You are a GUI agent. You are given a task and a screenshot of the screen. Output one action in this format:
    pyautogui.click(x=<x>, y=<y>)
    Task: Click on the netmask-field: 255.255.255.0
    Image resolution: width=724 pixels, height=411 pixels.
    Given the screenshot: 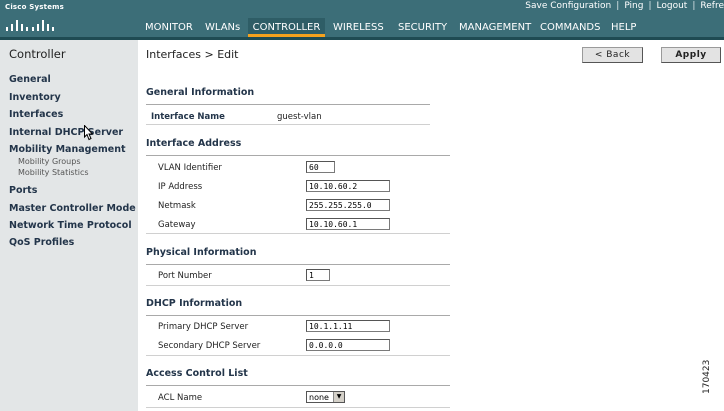 What is the action you would take?
    pyautogui.click(x=348, y=205)
    